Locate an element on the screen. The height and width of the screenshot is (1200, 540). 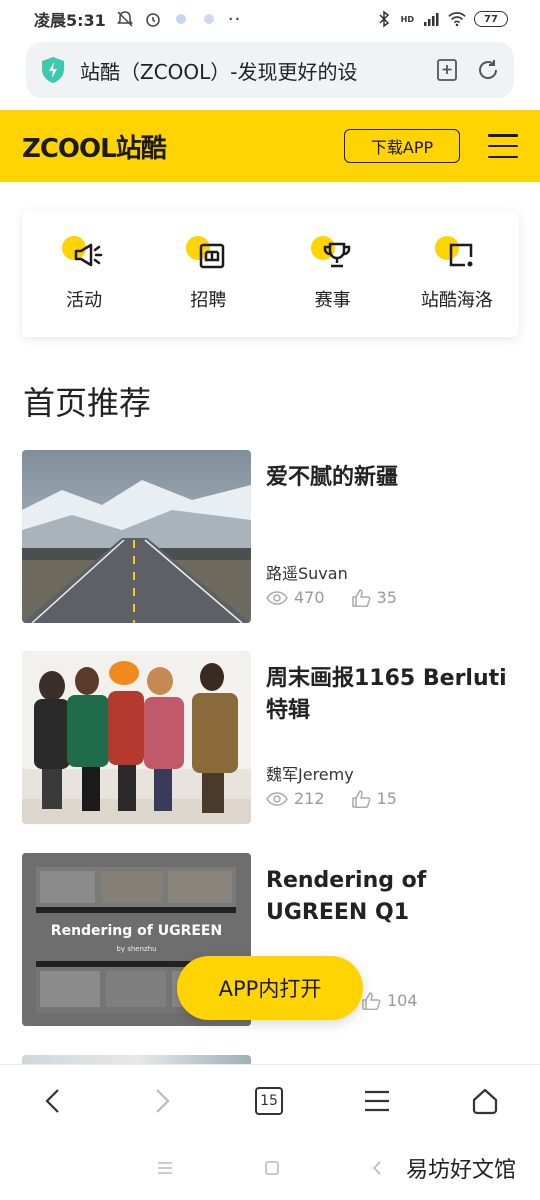
back-icon is located at coordinates (54, 1101).